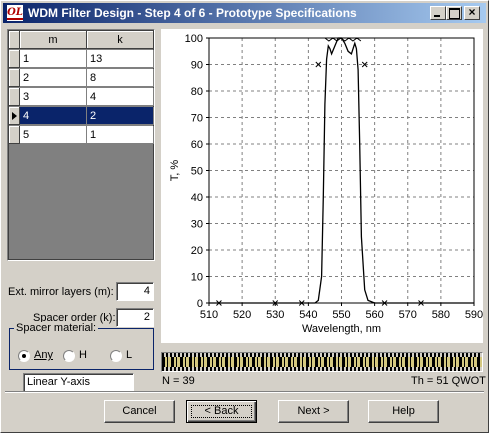  Describe the element at coordinates (197, 66) in the screenshot. I see `y-tick-label: 90` at that location.